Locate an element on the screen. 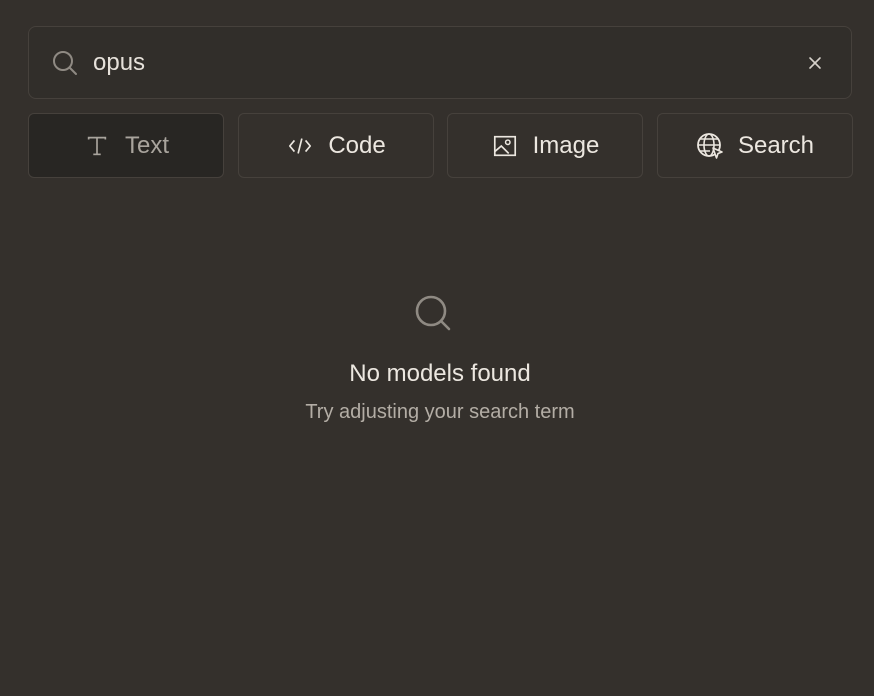 The width and height of the screenshot is (874, 696). tab-text: Text is located at coordinates (126, 145).